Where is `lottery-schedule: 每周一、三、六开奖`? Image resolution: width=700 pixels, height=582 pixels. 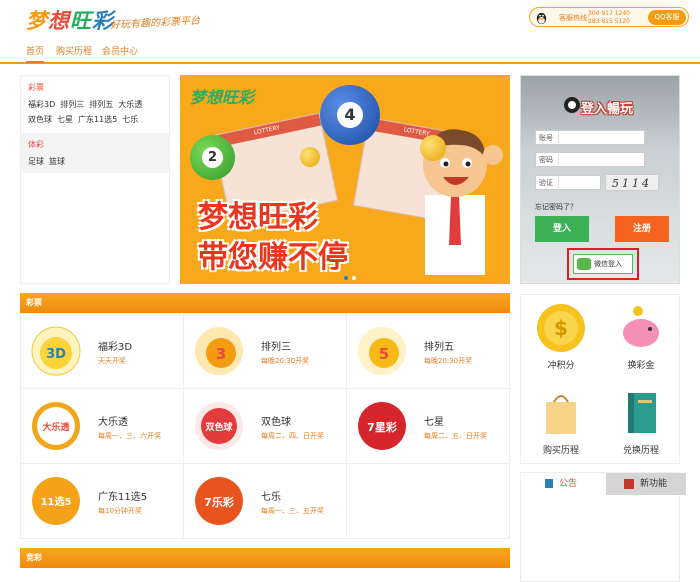
lottery-schedule: 每周一、三、六开奖 is located at coordinates (129, 436).